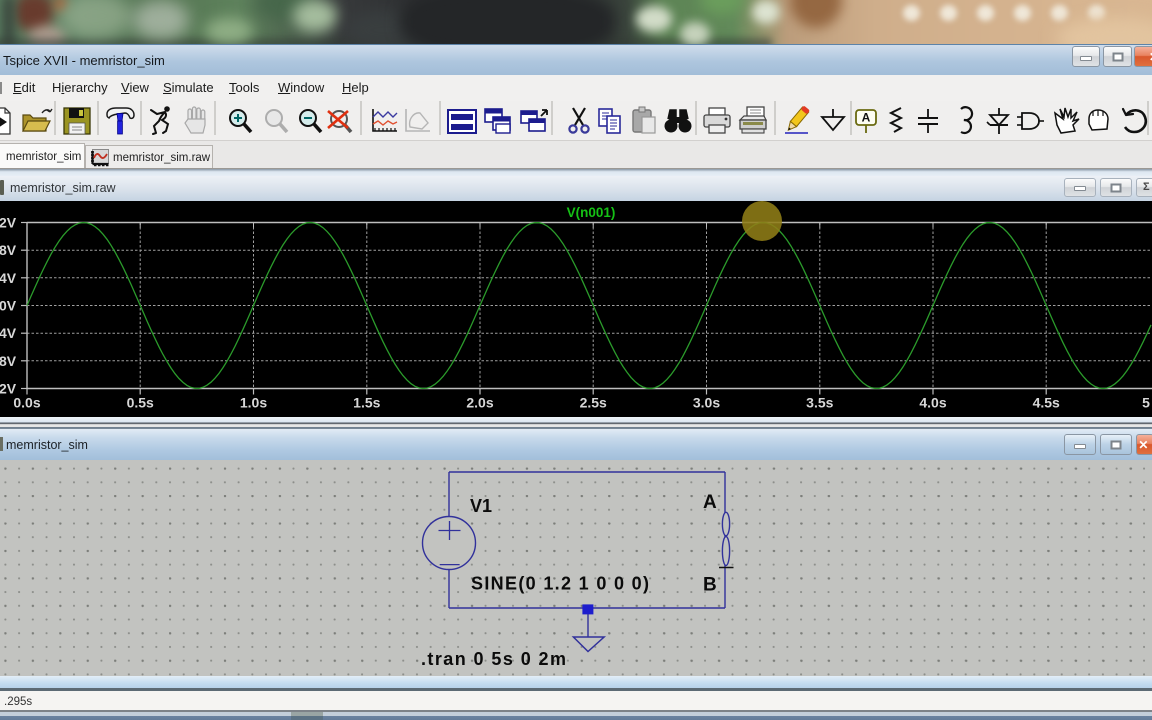 The width and height of the screenshot is (1152, 720). I want to click on svg-text: 3.0s, so click(706, 403).